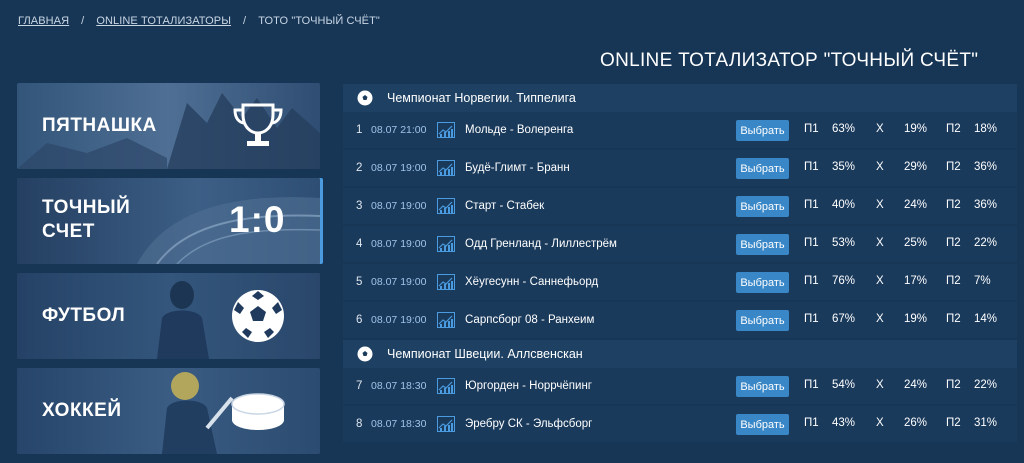  Describe the element at coordinates (359, 130) in the screenshot. I see `match-number: 1` at that location.